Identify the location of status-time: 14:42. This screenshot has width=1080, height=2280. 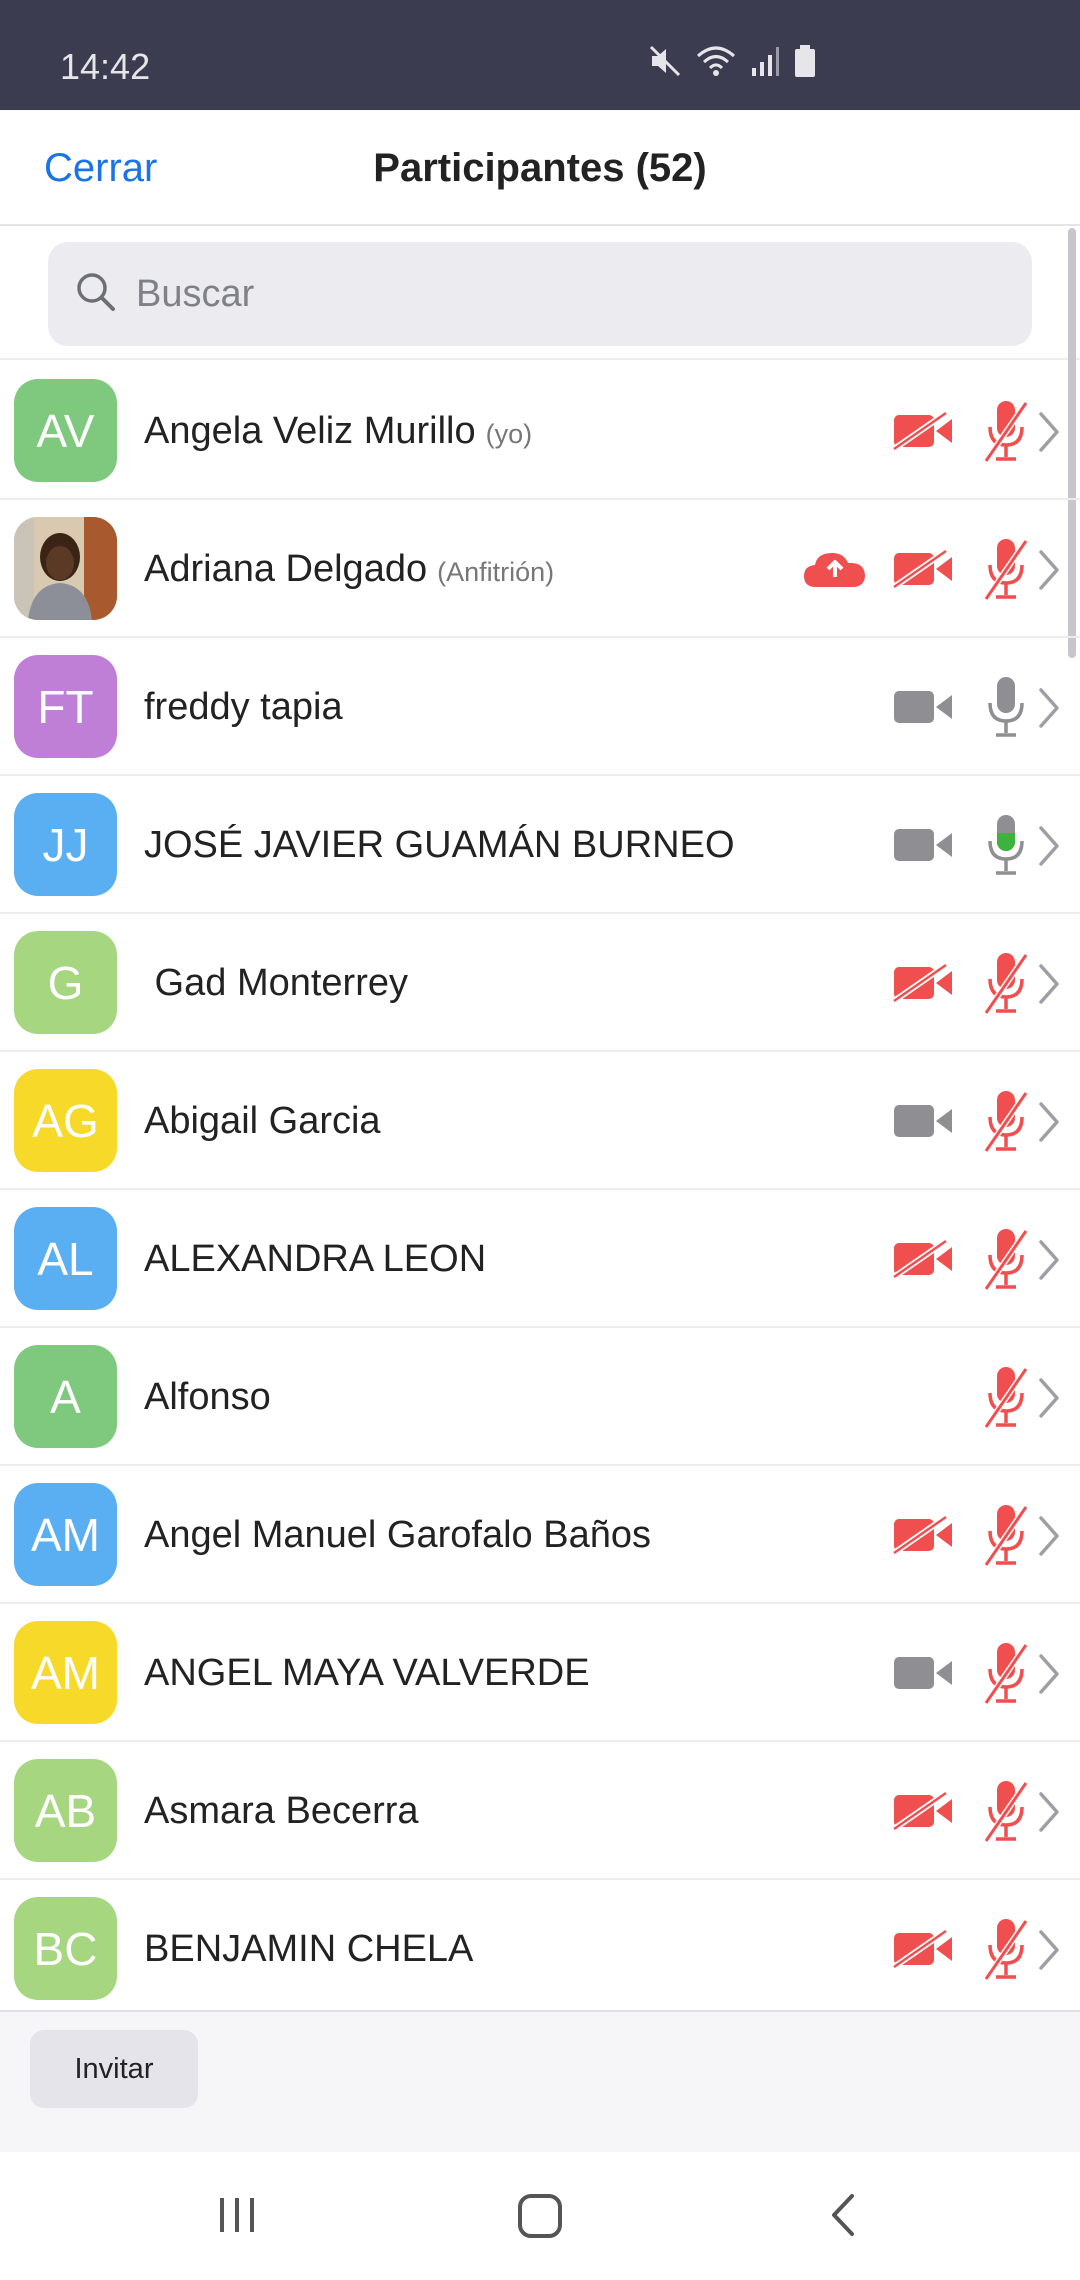
(105, 66).